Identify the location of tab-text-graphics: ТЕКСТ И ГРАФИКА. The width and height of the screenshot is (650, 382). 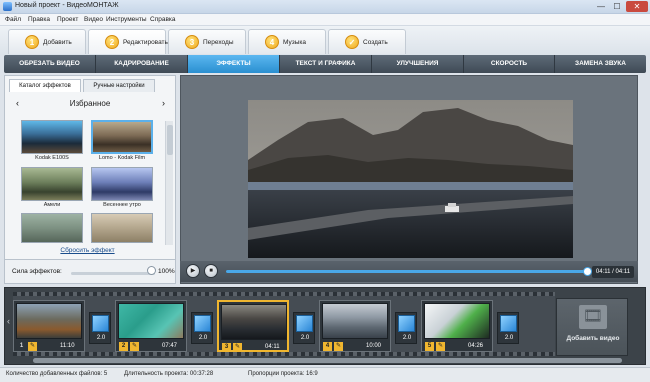
(326, 64).